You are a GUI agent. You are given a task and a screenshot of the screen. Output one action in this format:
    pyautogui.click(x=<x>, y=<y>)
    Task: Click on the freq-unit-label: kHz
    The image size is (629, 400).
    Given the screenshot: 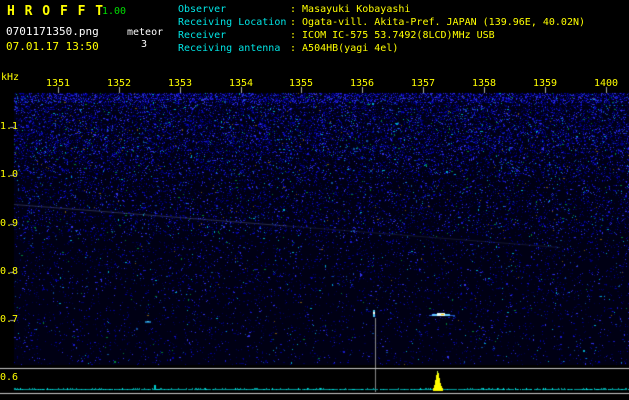 What is the action you would take?
    pyautogui.click(x=10, y=77)
    